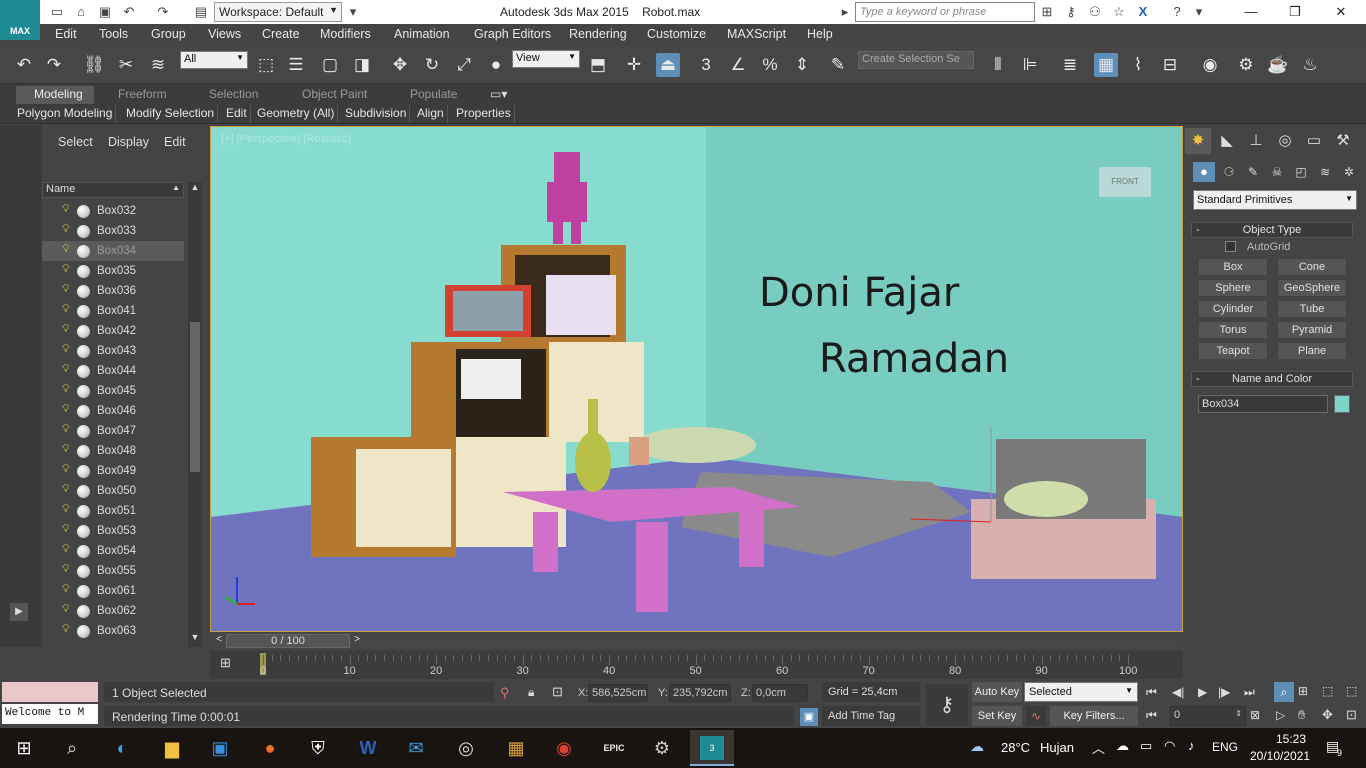 This screenshot has width=1366, height=768. I want to click on plane-button: Plane, so click(1312, 351).